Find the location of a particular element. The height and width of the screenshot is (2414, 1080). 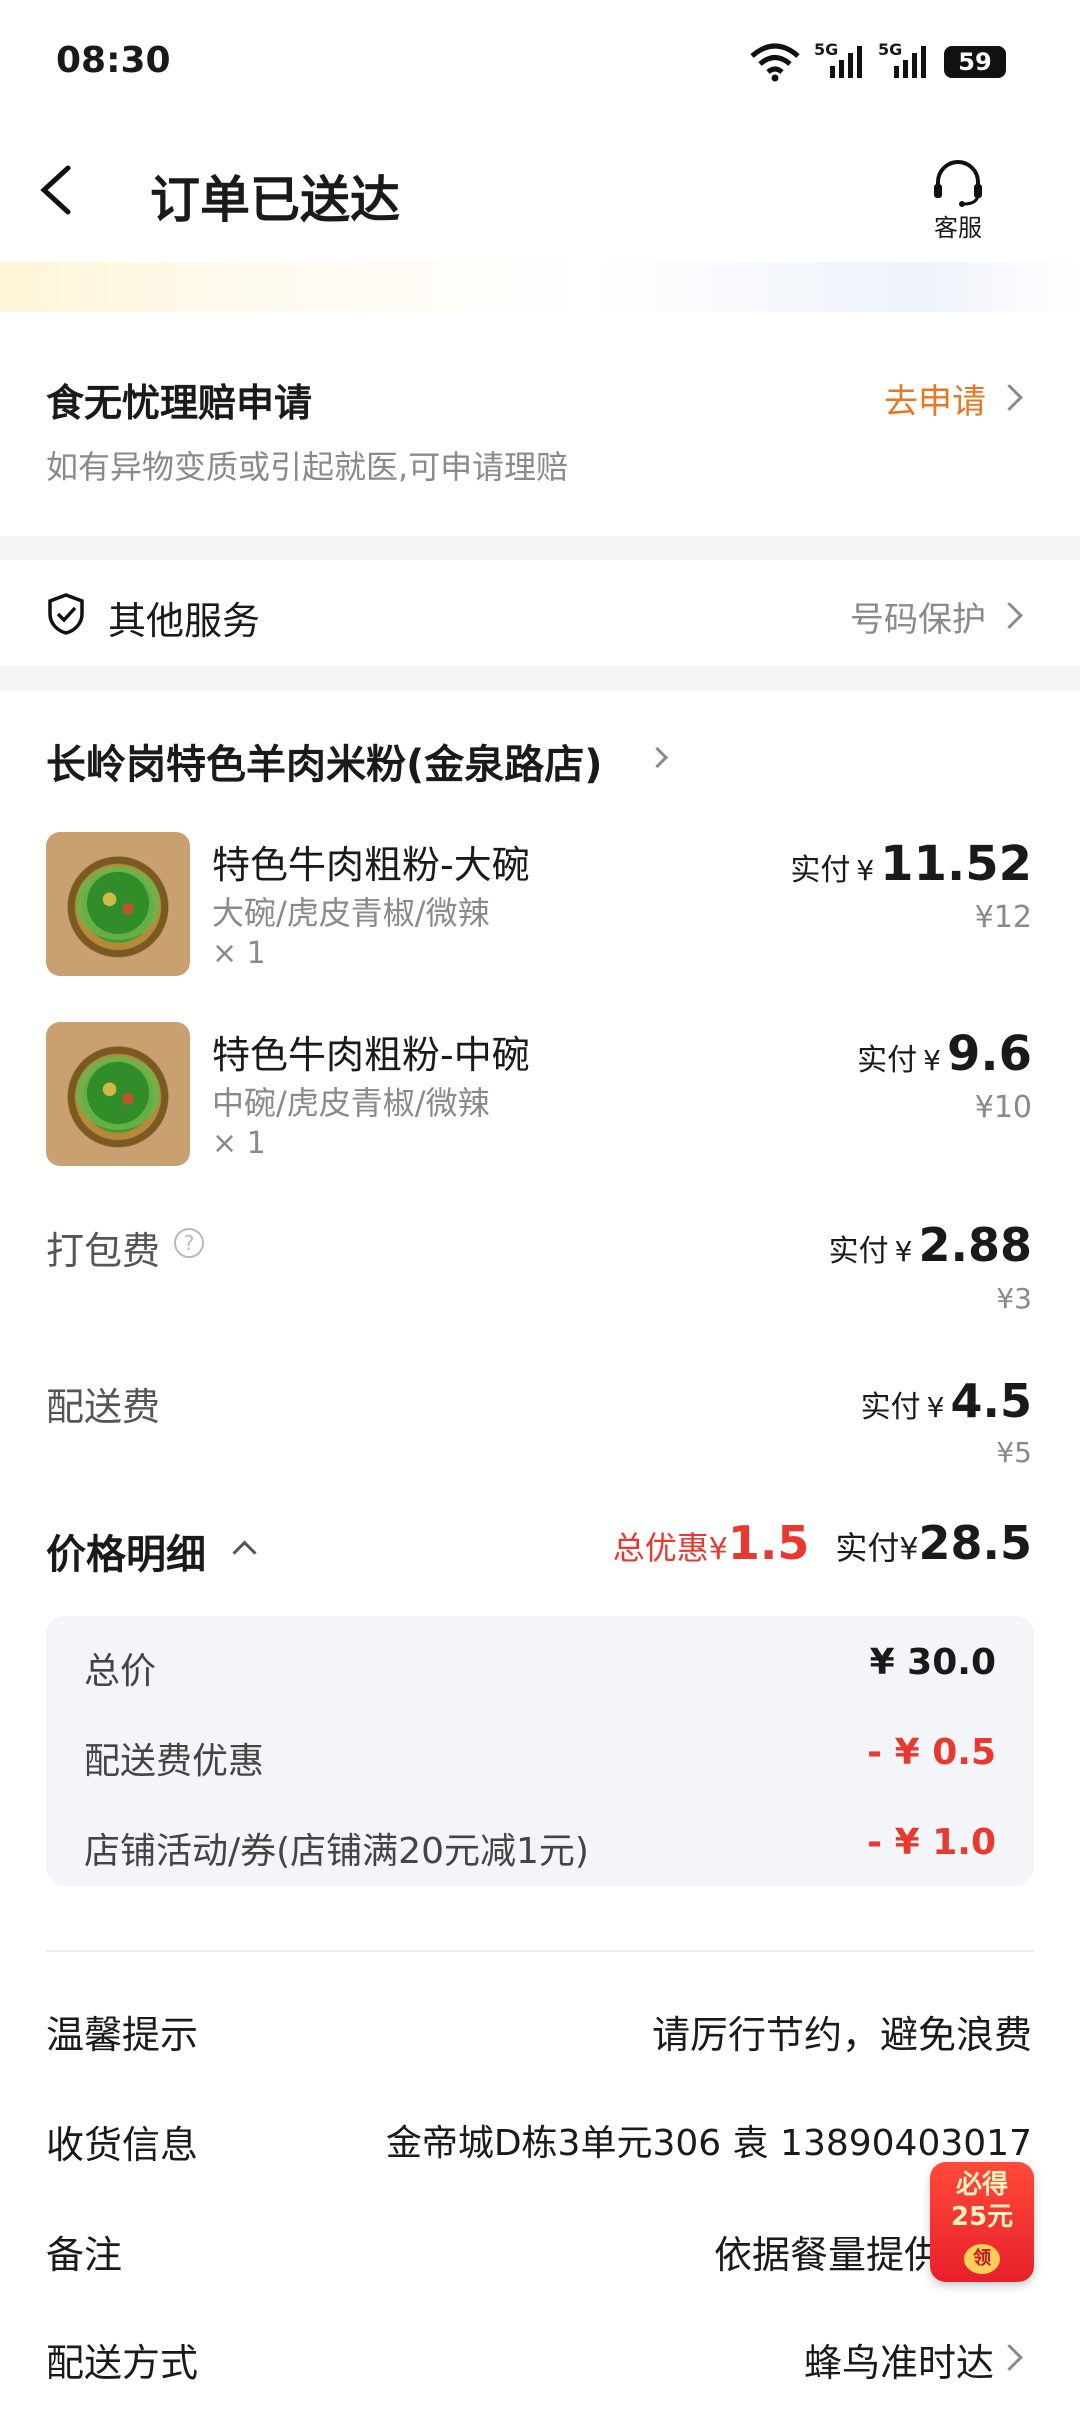

price-line-value: - ¥ 1.0 is located at coordinates (931, 1842).